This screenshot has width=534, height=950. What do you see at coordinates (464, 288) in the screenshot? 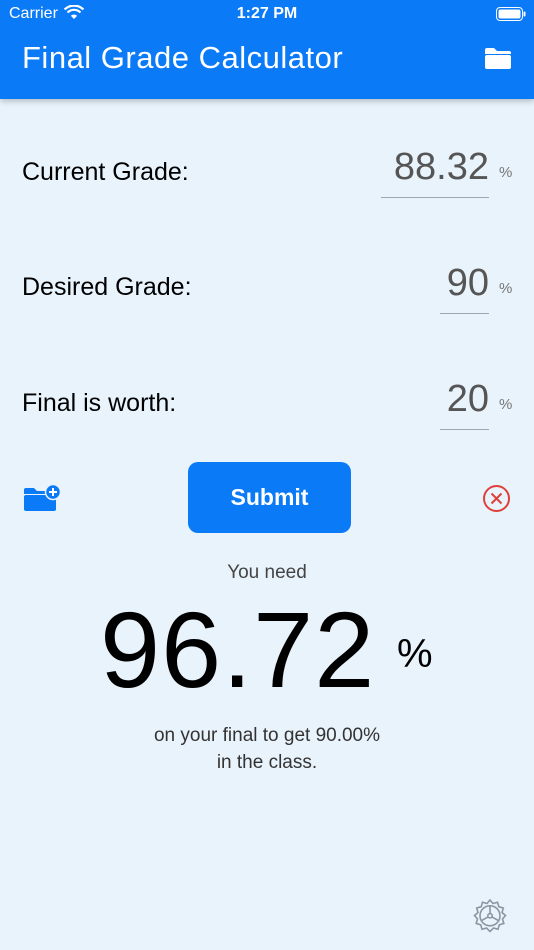
I see `desired-grade-input: 90` at bounding box center [464, 288].